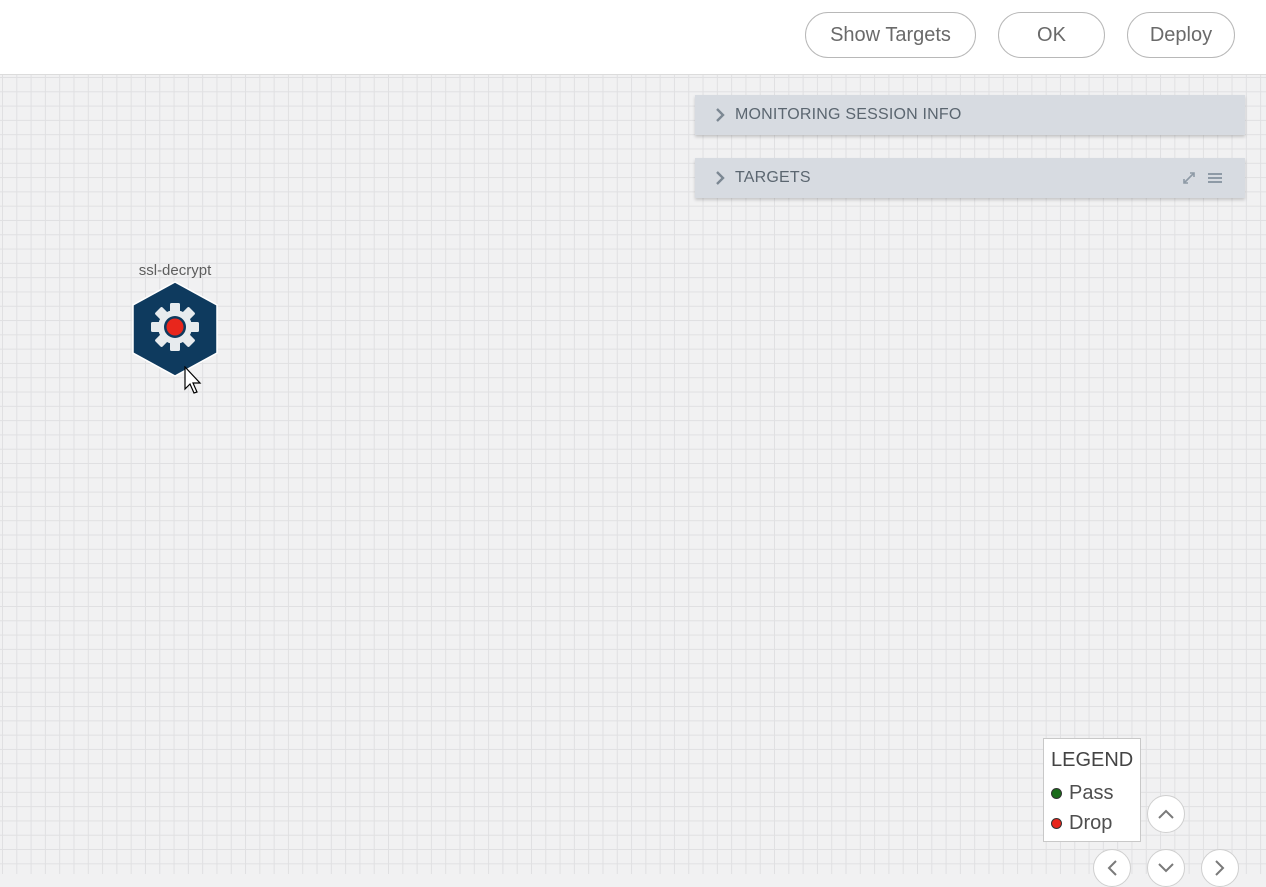  I want to click on pan-up-button, so click(1166, 814).